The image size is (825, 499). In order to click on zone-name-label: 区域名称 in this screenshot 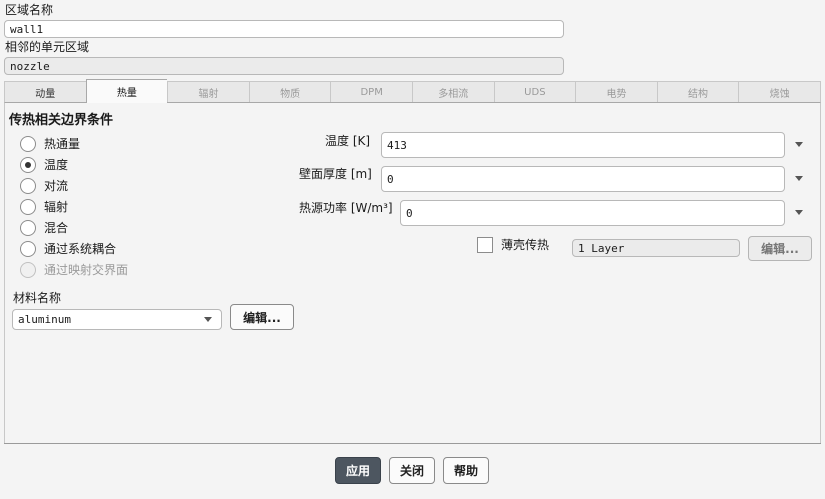, I will do `click(29, 10)`.